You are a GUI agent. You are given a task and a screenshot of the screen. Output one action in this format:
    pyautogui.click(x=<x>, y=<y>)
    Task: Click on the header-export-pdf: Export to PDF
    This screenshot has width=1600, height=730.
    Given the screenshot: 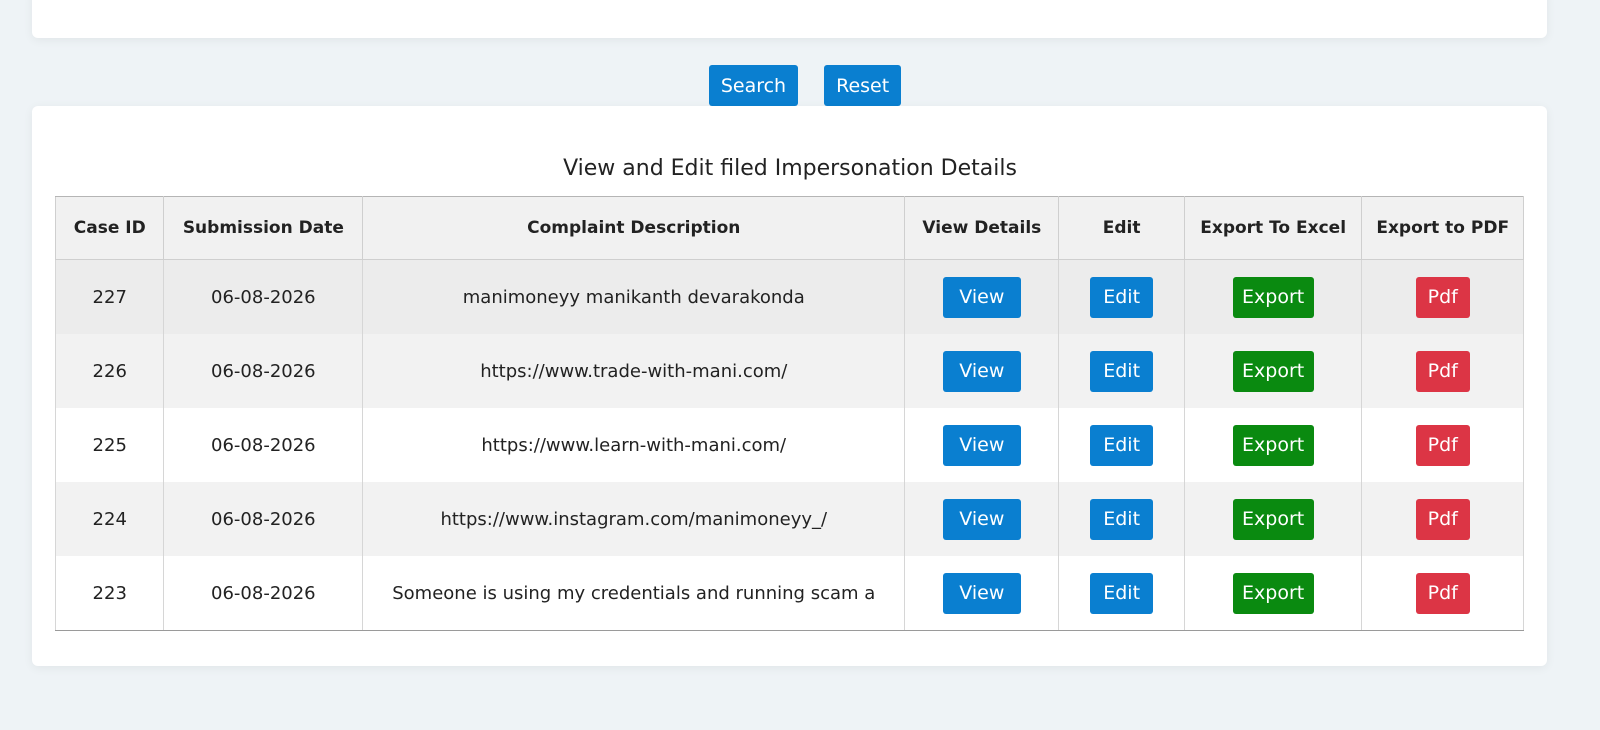 What is the action you would take?
    pyautogui.click(x=1442, y=228)
    